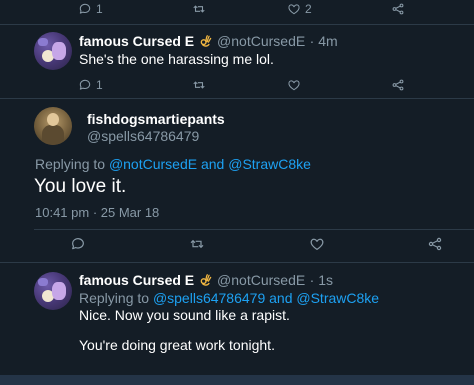  I want to click on replying-to: Replying to @notCursedE and @StrawC8ke, so click(173, 164).